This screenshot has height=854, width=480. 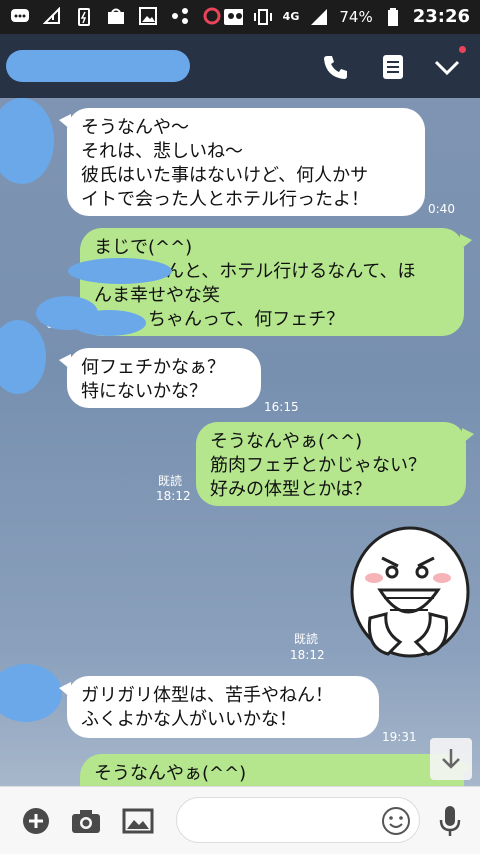 What do you see at coordinates (393, 67) in the screenshot?
I see `notes-icon` at bounding box center [393, 67].